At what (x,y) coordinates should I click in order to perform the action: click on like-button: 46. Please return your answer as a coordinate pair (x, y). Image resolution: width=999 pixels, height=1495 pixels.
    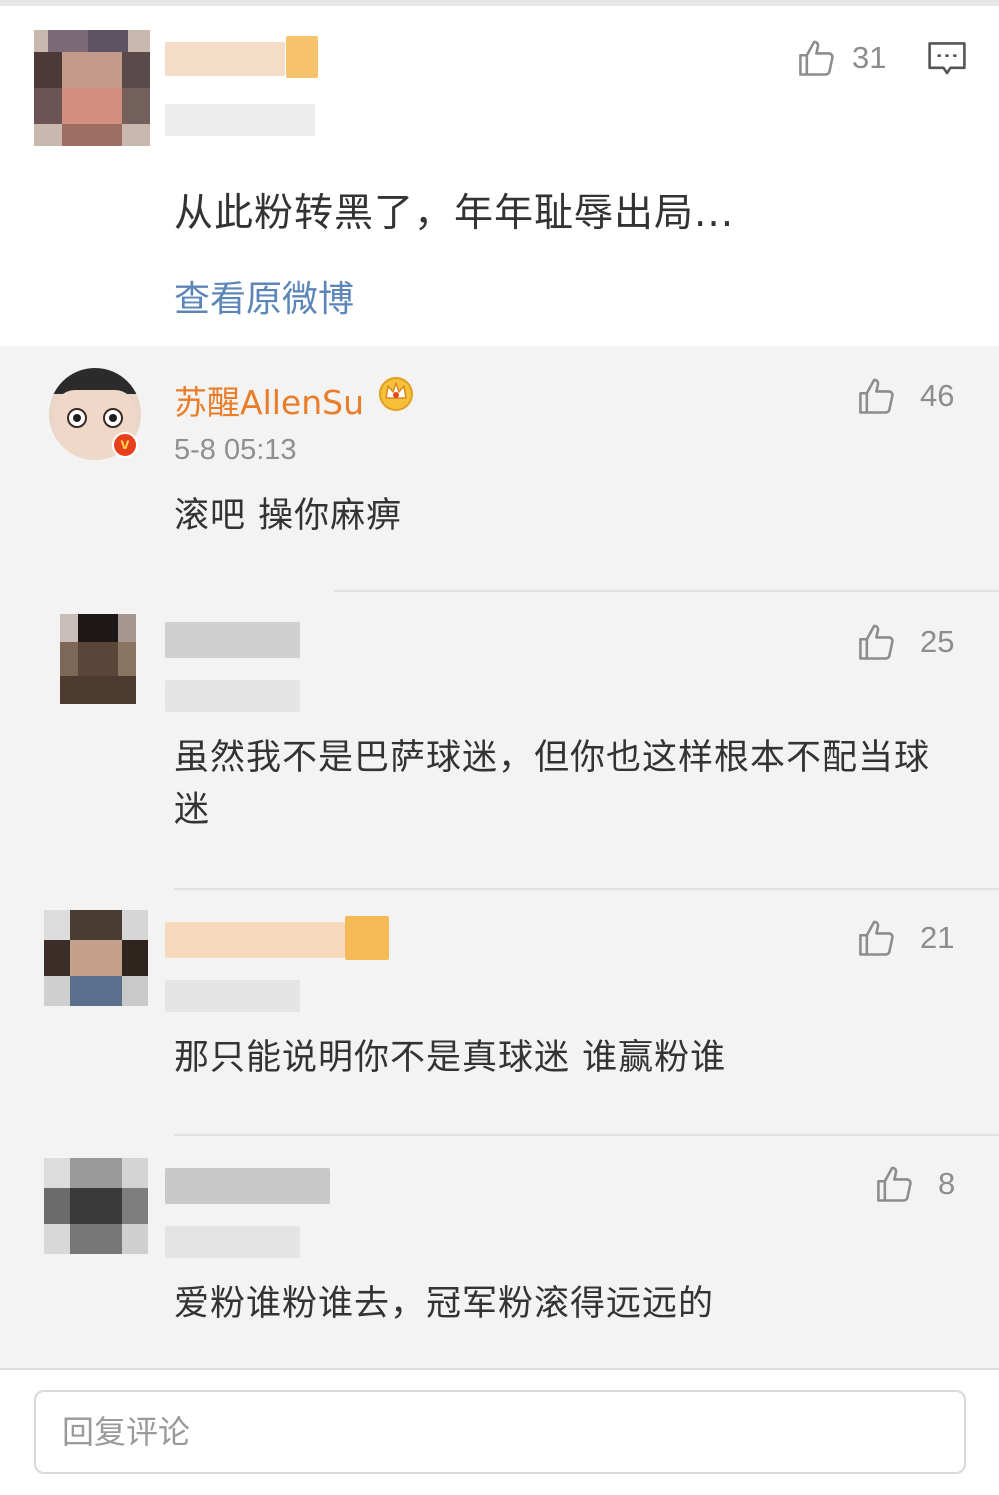
    Looking at the image, I should click on (904, 396).